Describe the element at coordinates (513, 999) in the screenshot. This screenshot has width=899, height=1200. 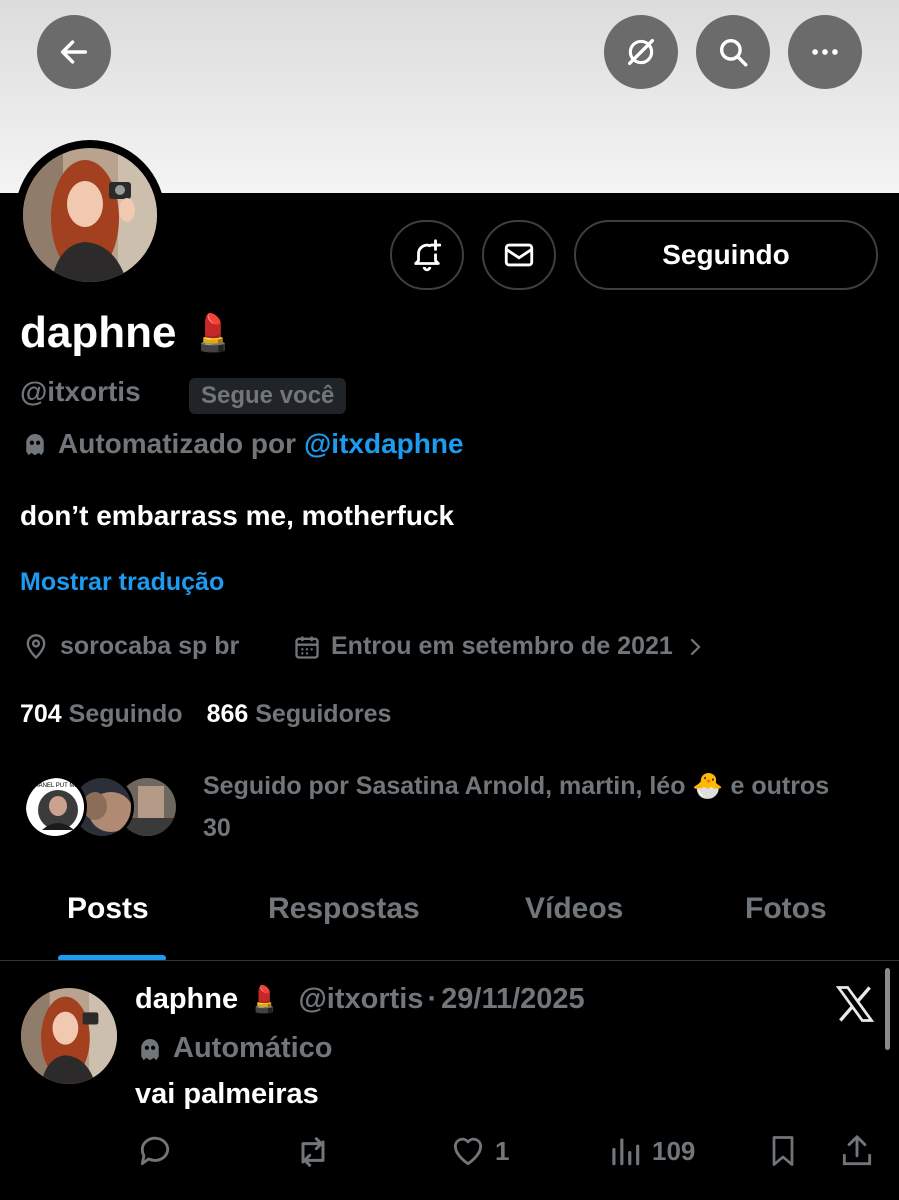
I see `post-date: 29/11/2025` at that location.